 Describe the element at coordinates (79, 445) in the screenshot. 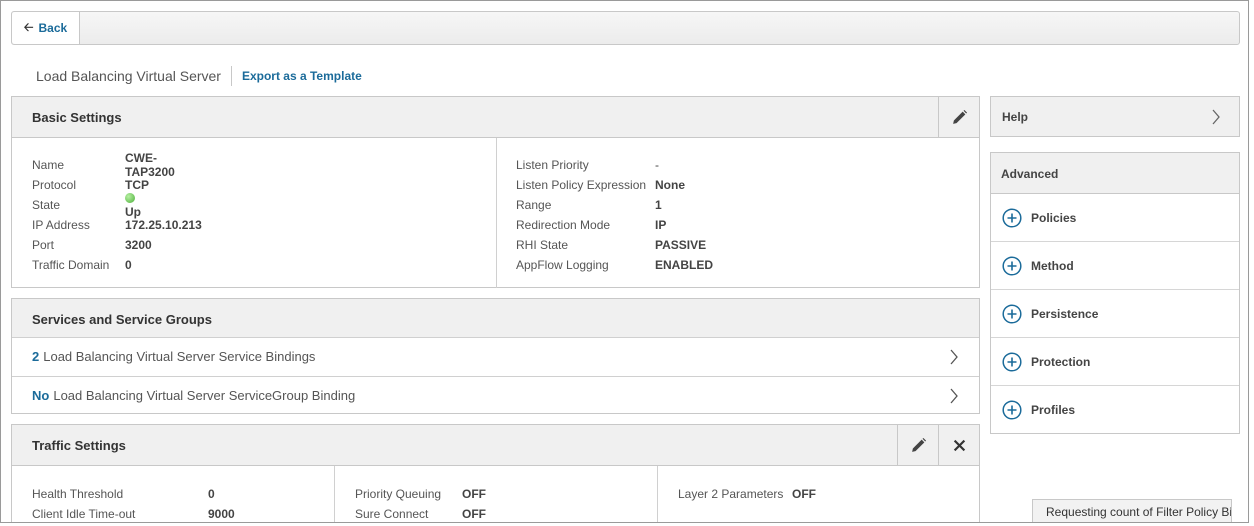

I see `traffic-settings-title: Traffic Settings` at that location.